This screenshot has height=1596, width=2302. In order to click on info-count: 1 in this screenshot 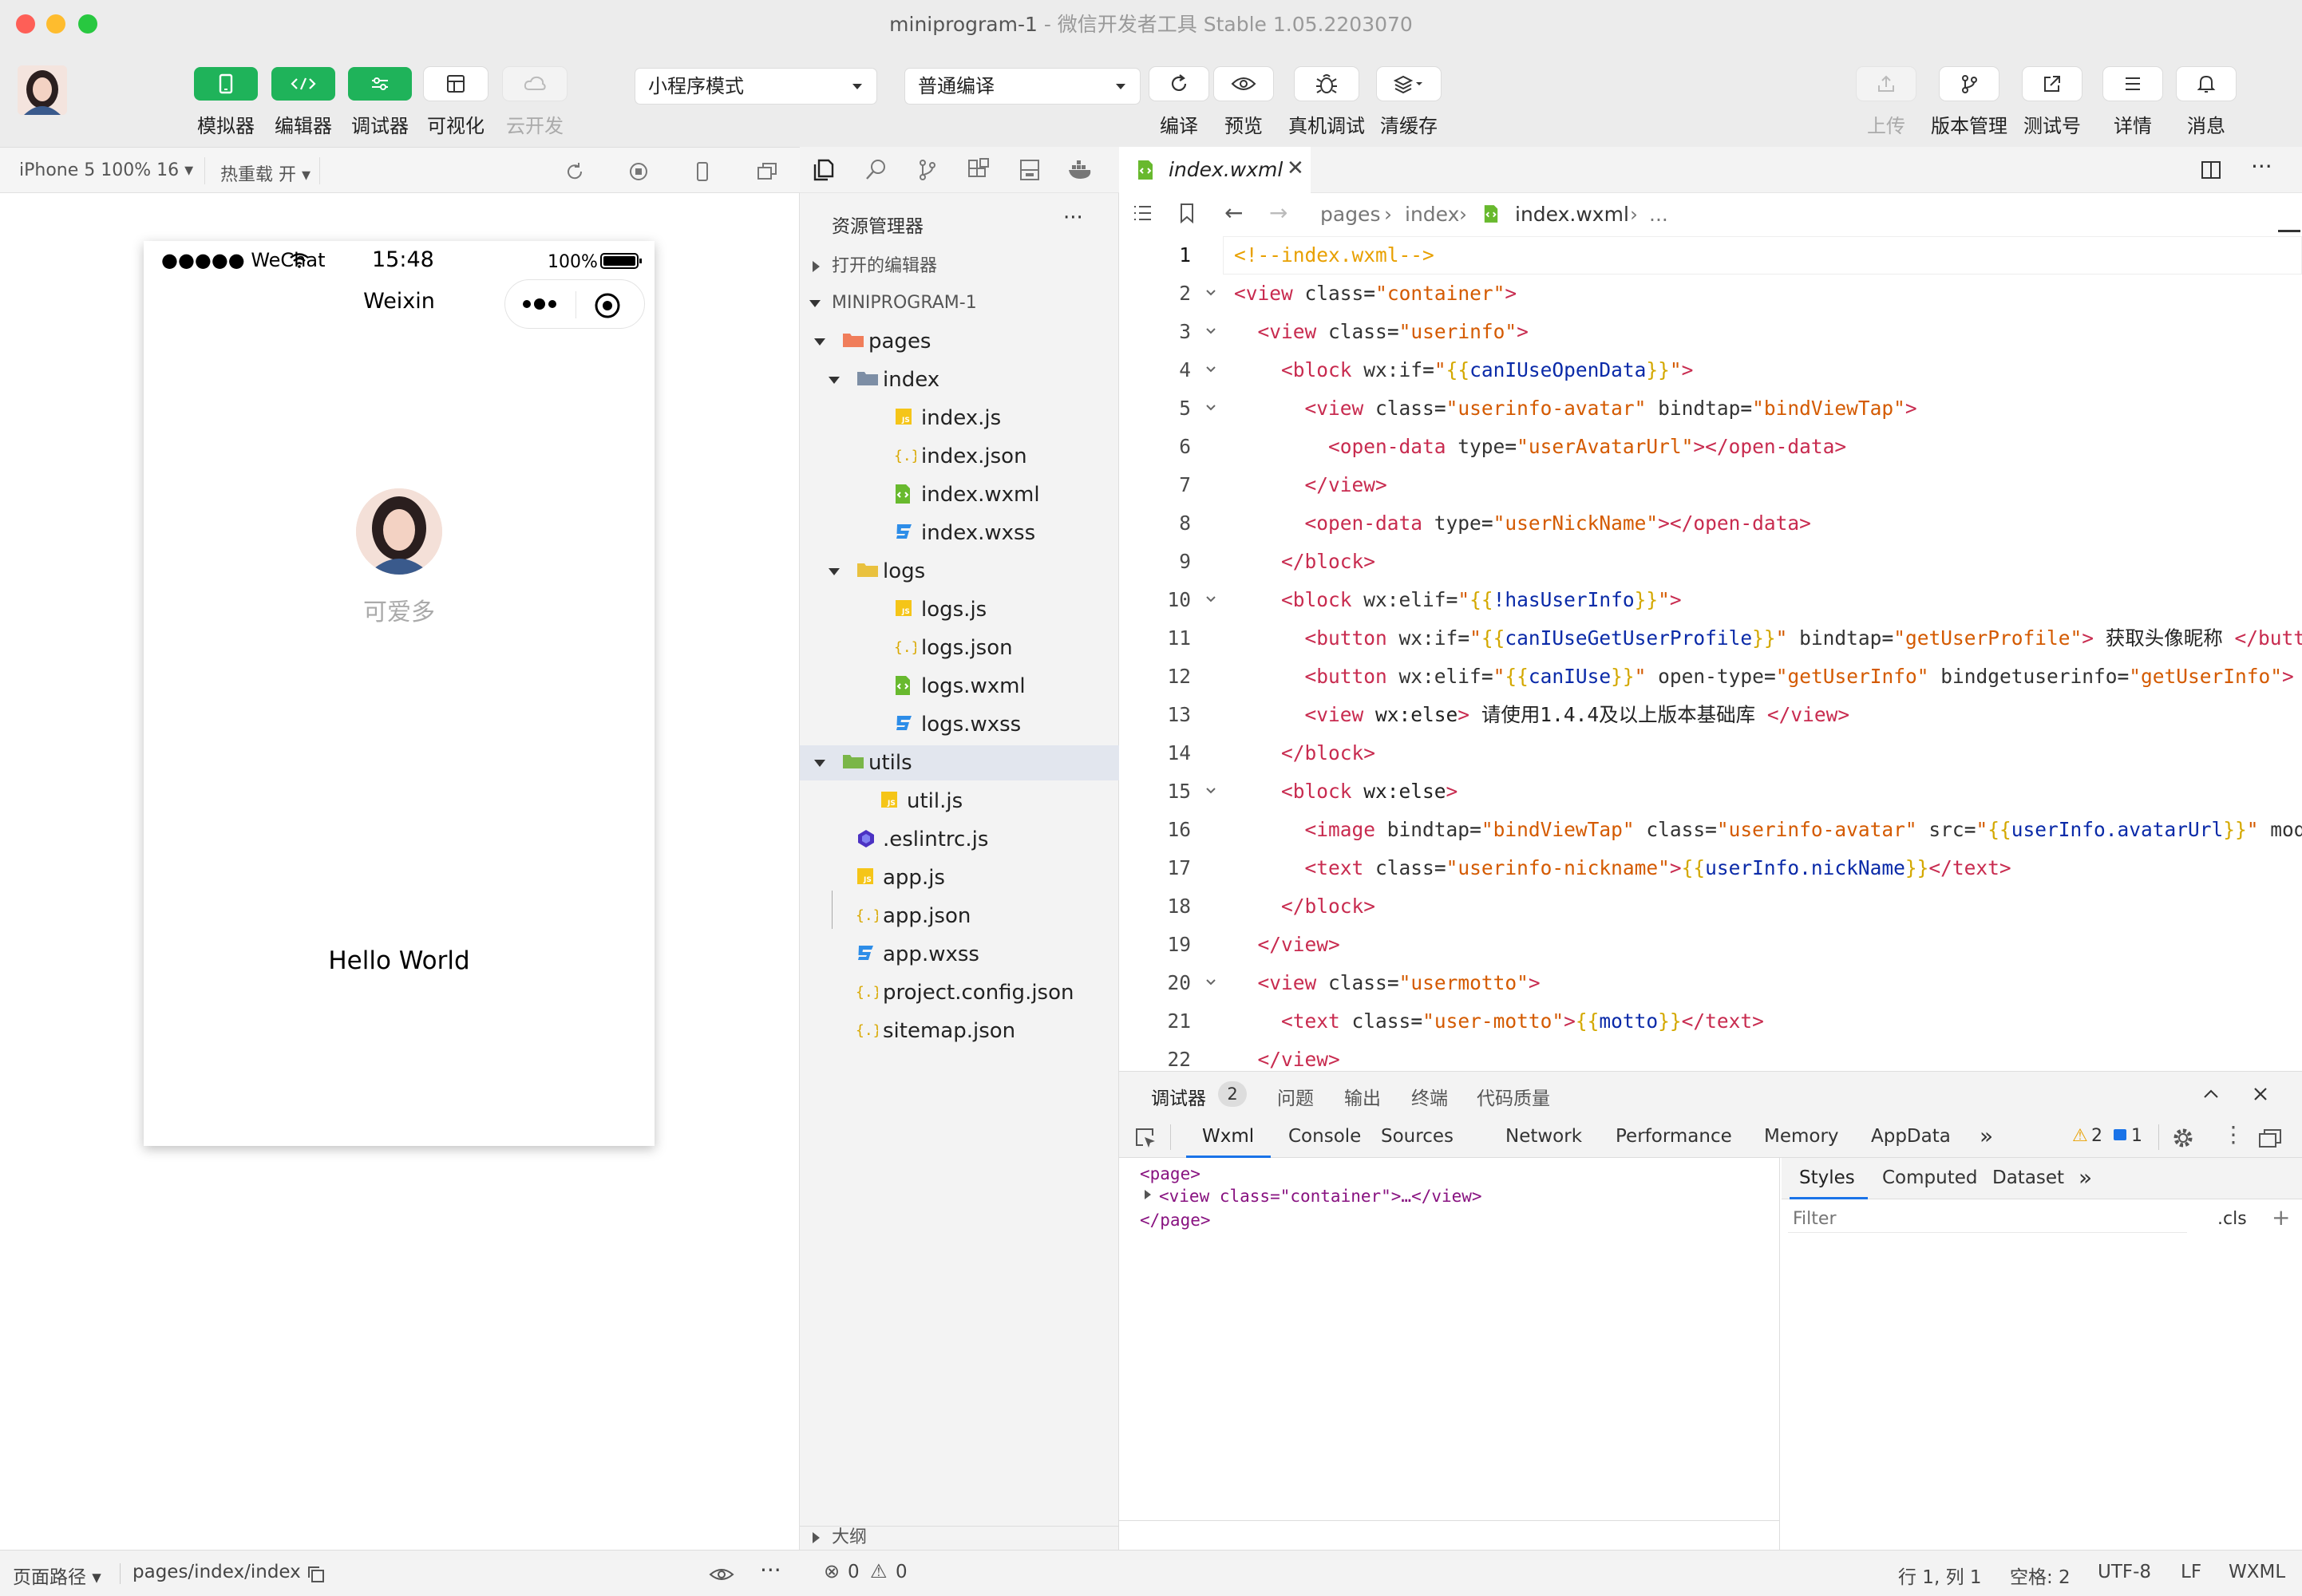, I will do `click(2136, 1136)`.